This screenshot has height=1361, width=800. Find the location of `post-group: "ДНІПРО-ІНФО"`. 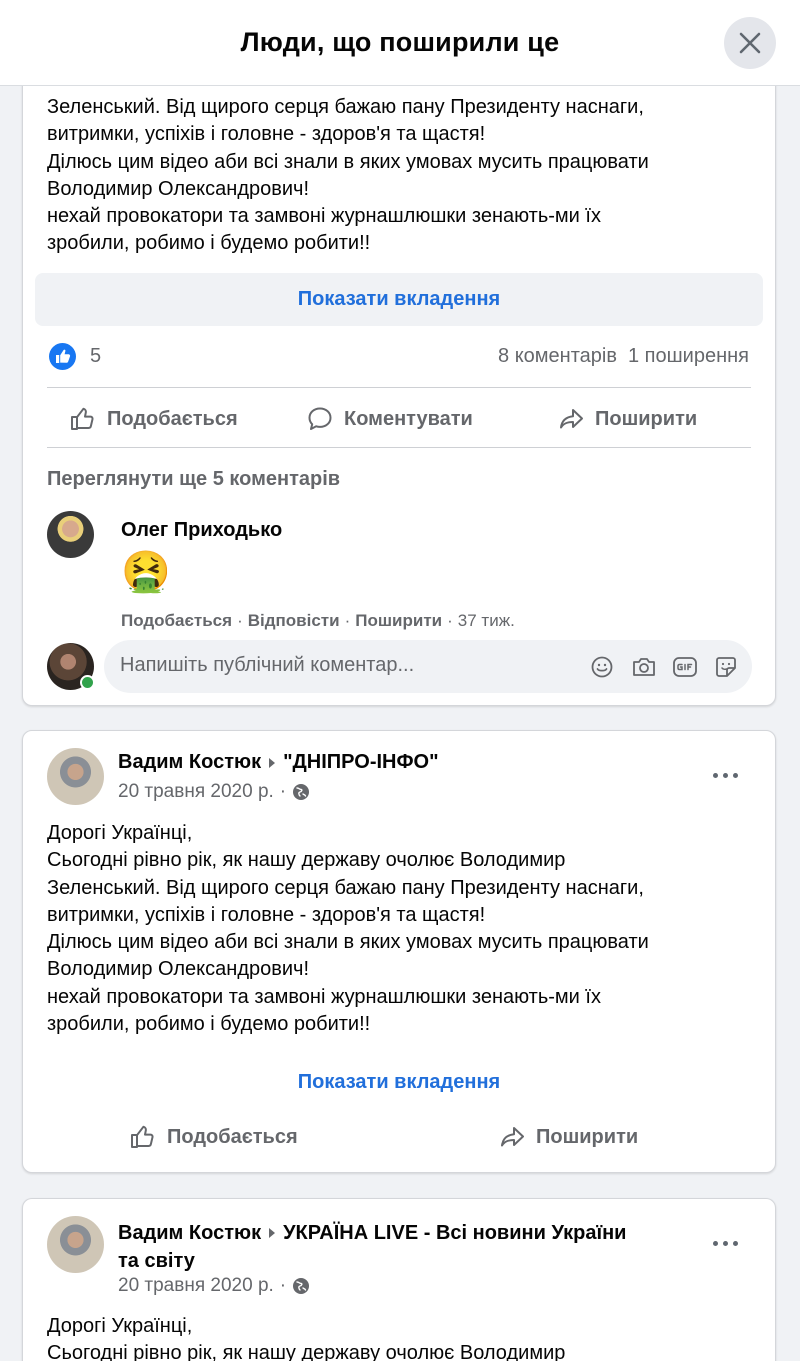

post-group: "ДНІПРО-ІНФО" is located at coordinates (361, 762).